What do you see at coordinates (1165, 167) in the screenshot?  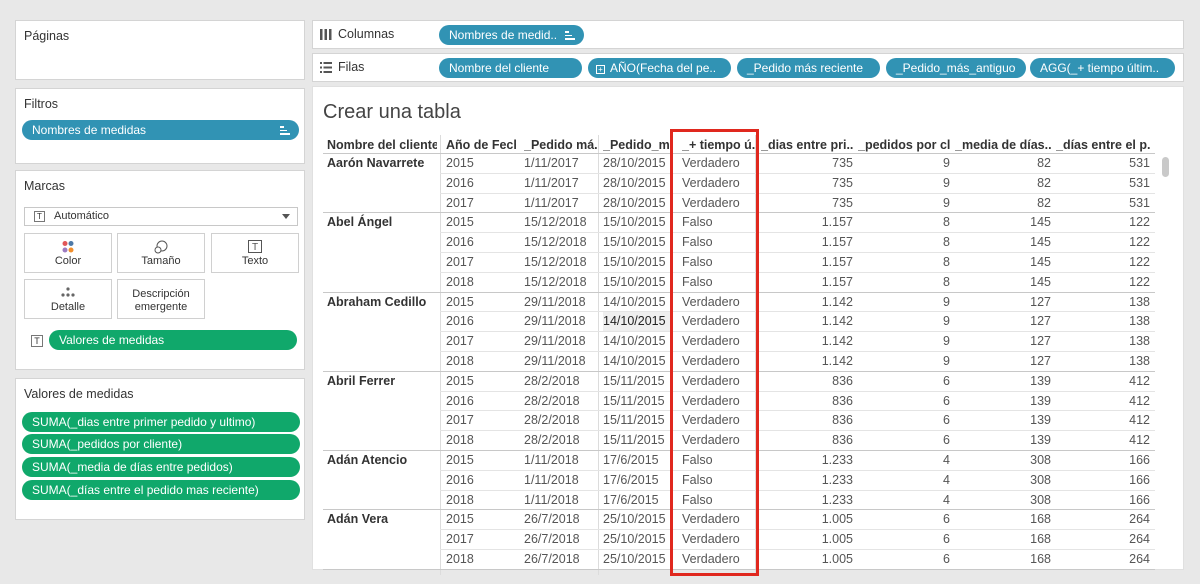 I see `vertical-scrollbar` at bounding box center [1165, 167].